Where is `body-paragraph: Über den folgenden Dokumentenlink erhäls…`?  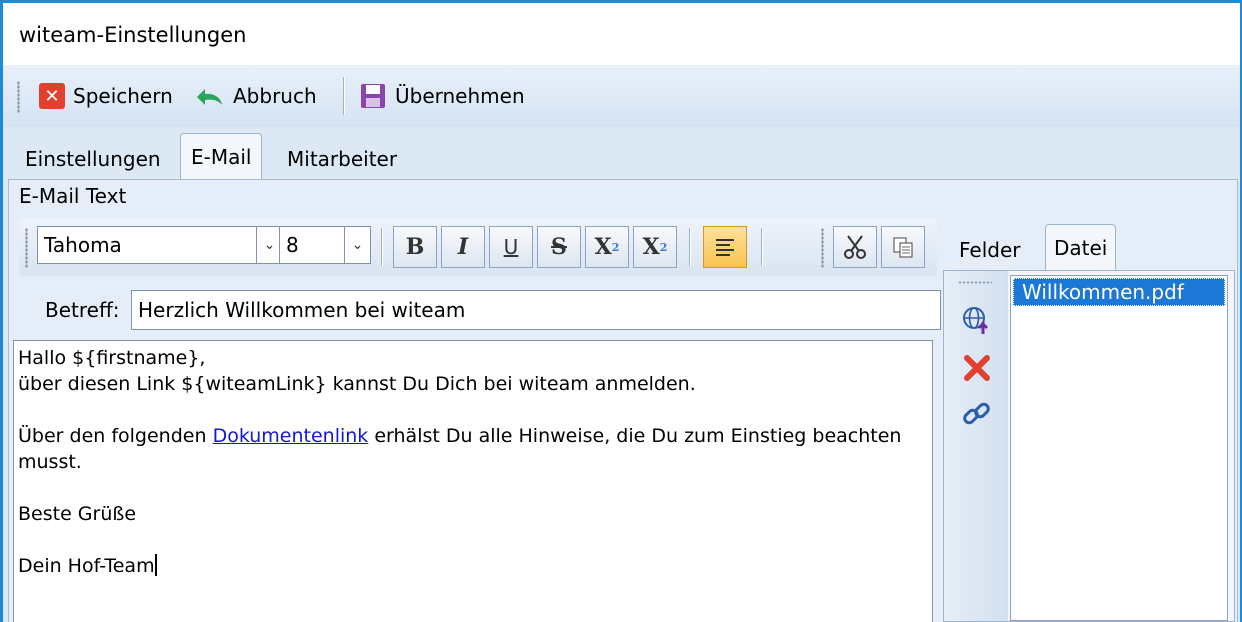
body-paragraph: Über den folgenden Dokumentenlink erhäls… is located at coordinates (473, 449).